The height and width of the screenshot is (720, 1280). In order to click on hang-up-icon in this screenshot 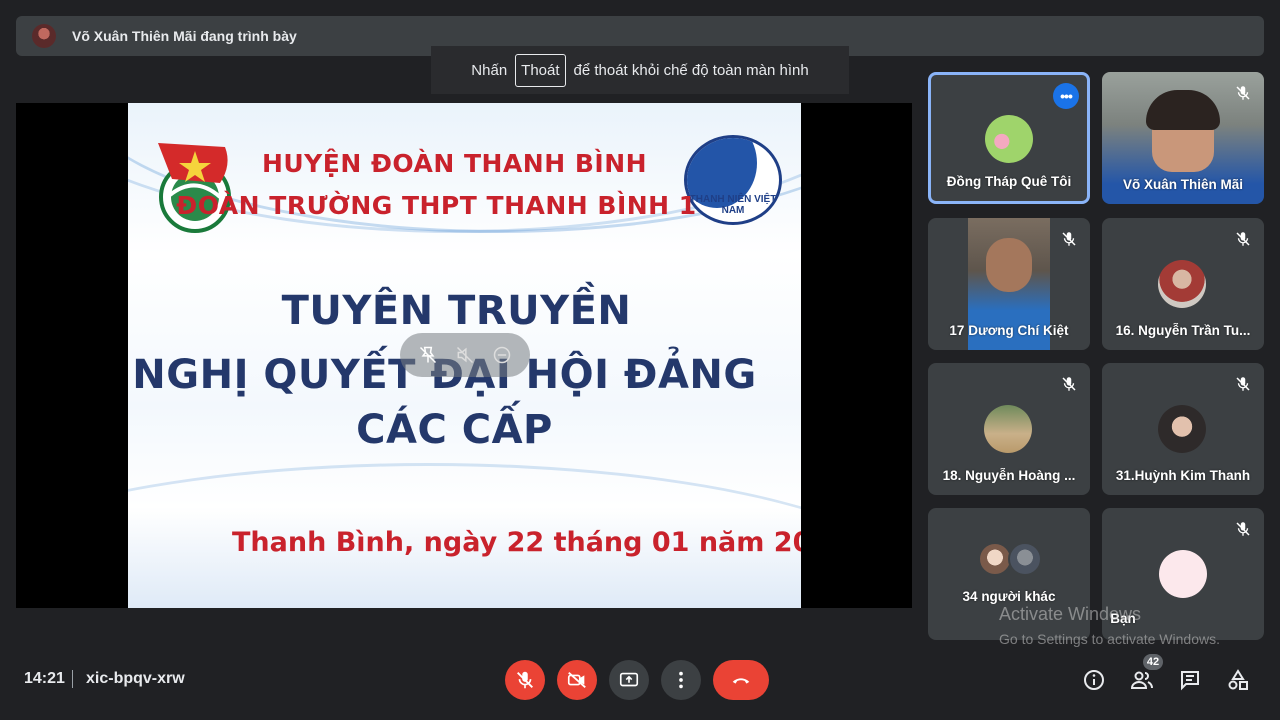, I will do `click(741, 681)`.